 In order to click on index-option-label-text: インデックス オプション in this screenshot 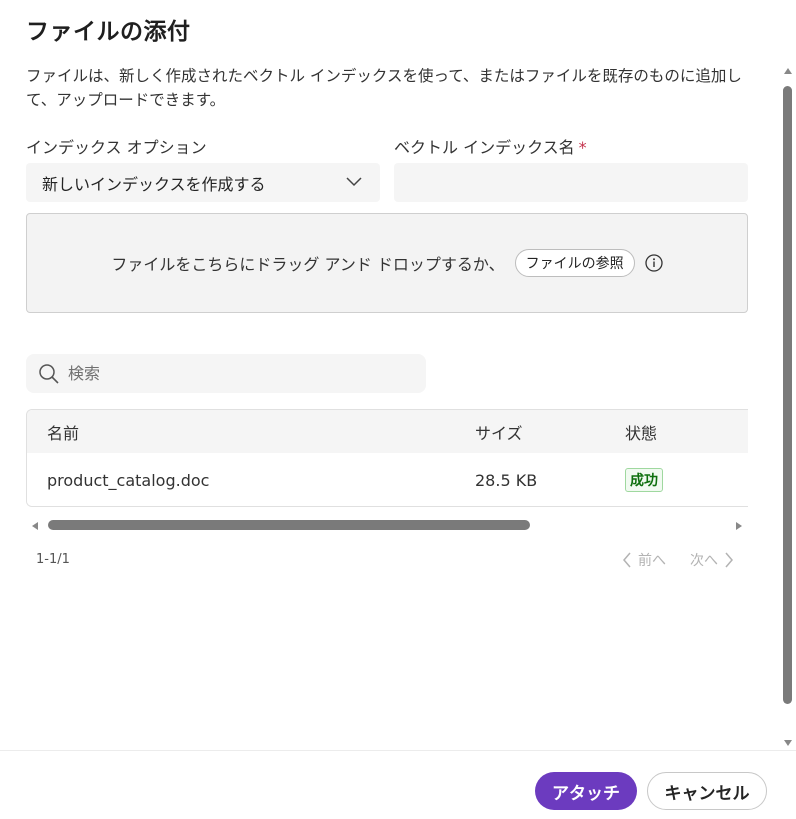, I will do `click(116, 147)`.